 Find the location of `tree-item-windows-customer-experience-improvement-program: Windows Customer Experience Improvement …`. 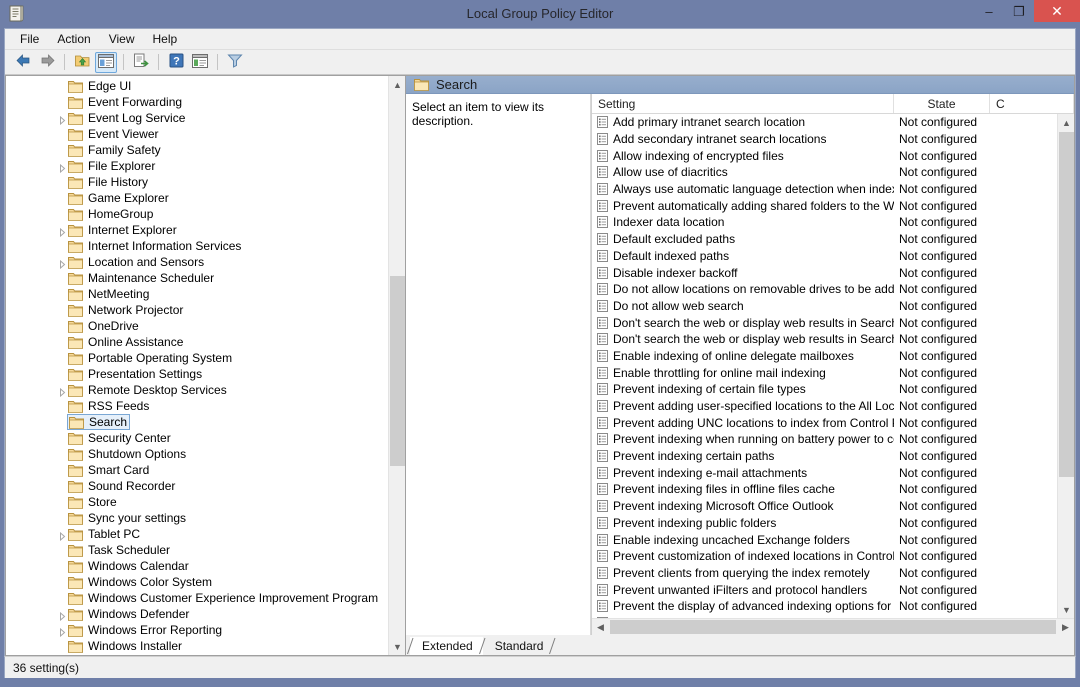

tree-item-windows-customer-experience-improvement-program: Windows Customer Experience Improvement … is located at coordinates (197, 598).